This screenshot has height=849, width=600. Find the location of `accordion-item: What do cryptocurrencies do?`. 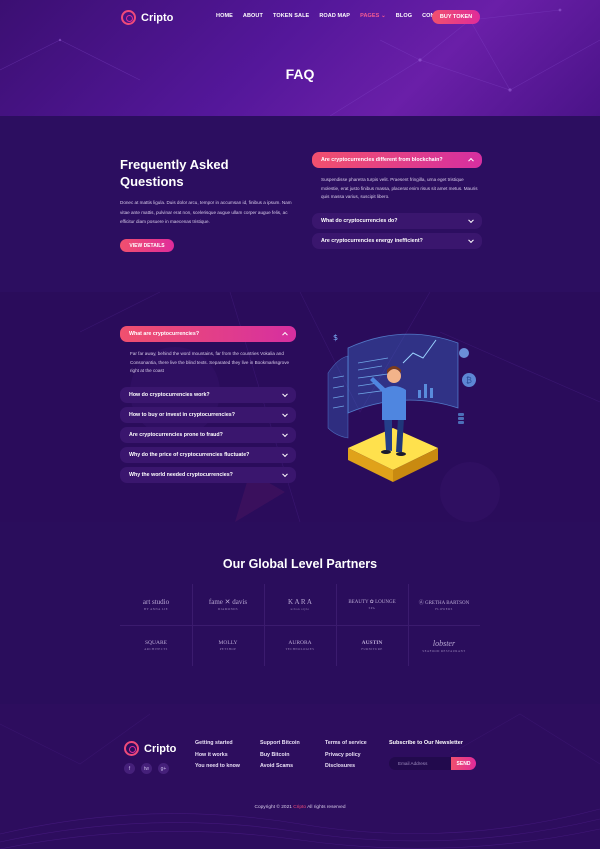

accordion-item: What do cryptocurrencies do? is located at coordinates (397, 221).